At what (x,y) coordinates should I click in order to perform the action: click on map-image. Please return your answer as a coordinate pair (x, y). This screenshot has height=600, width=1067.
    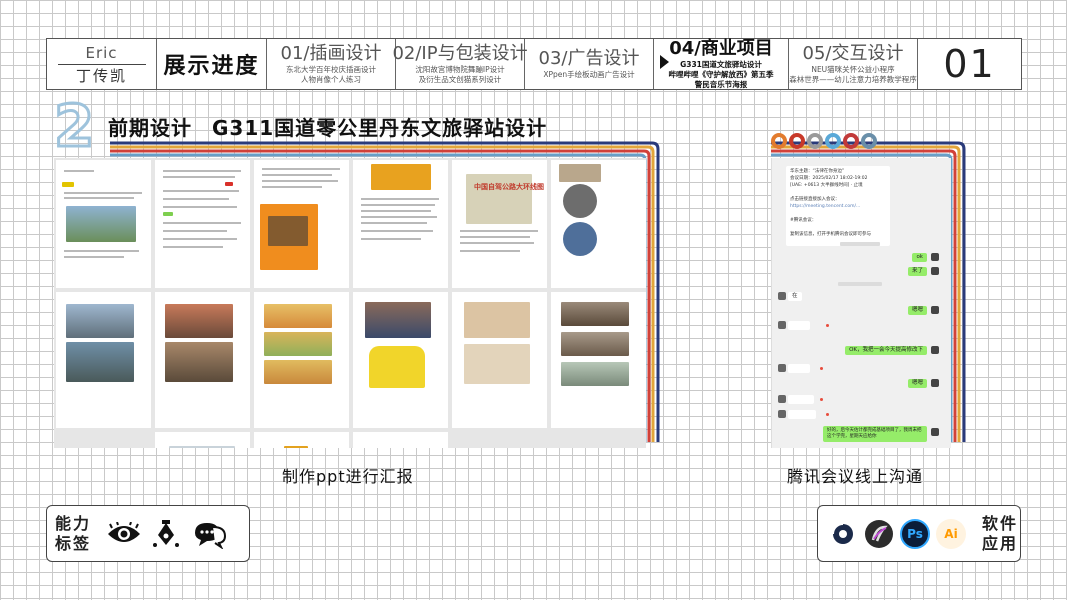
    Looking at the image, I should click on (497, 364).